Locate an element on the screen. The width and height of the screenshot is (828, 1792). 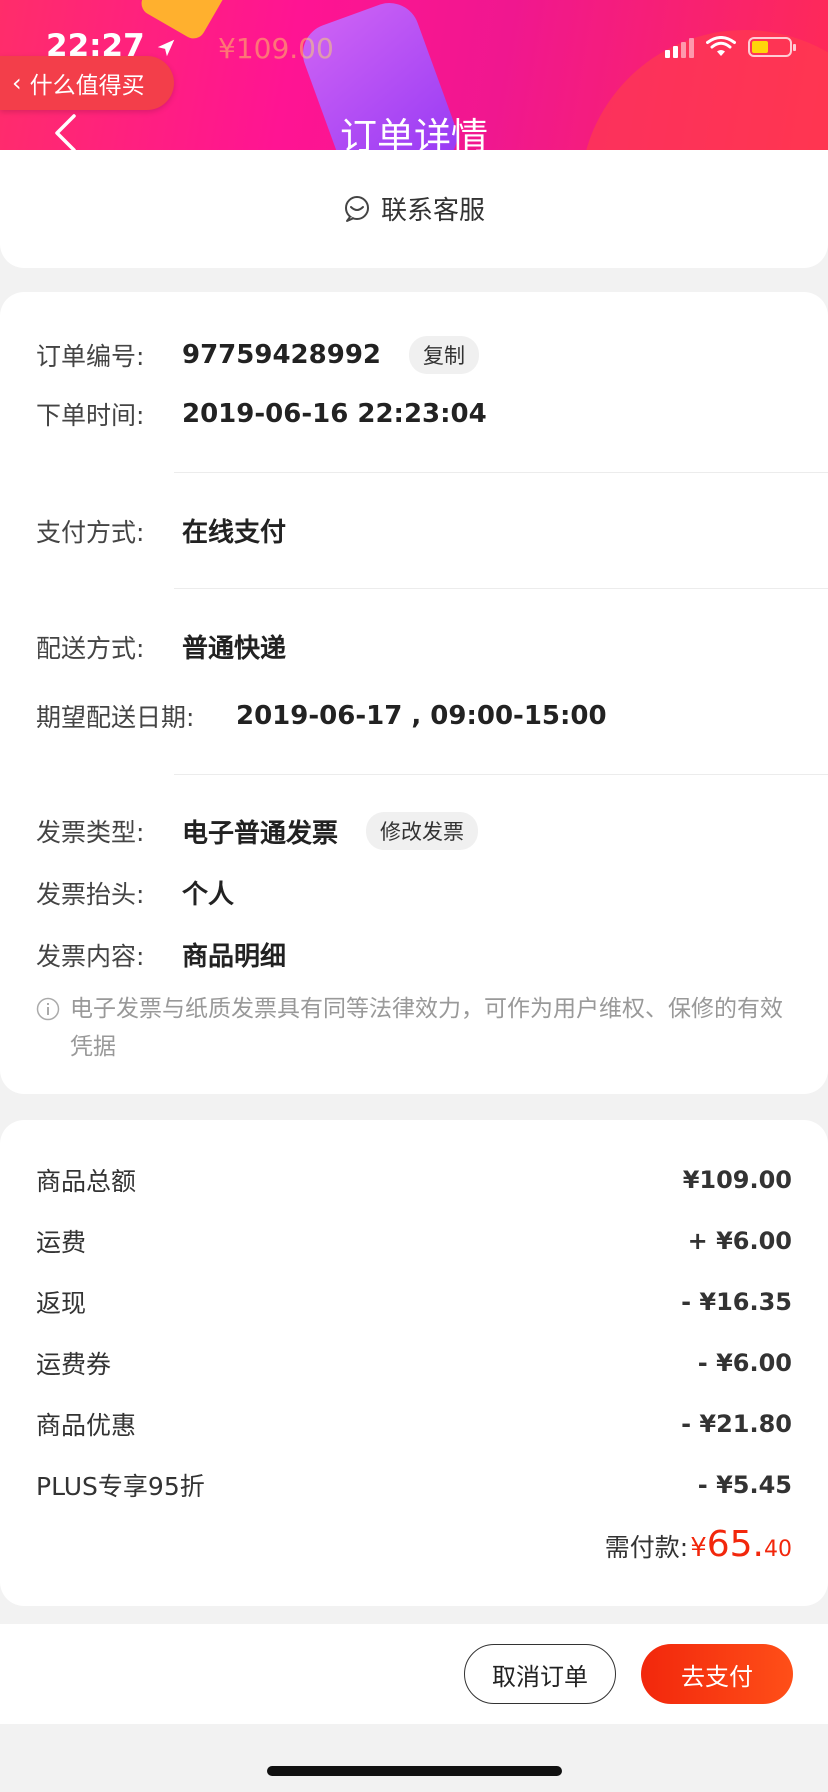
payment-method: 在线支付 is located at coordinates (234, 533).